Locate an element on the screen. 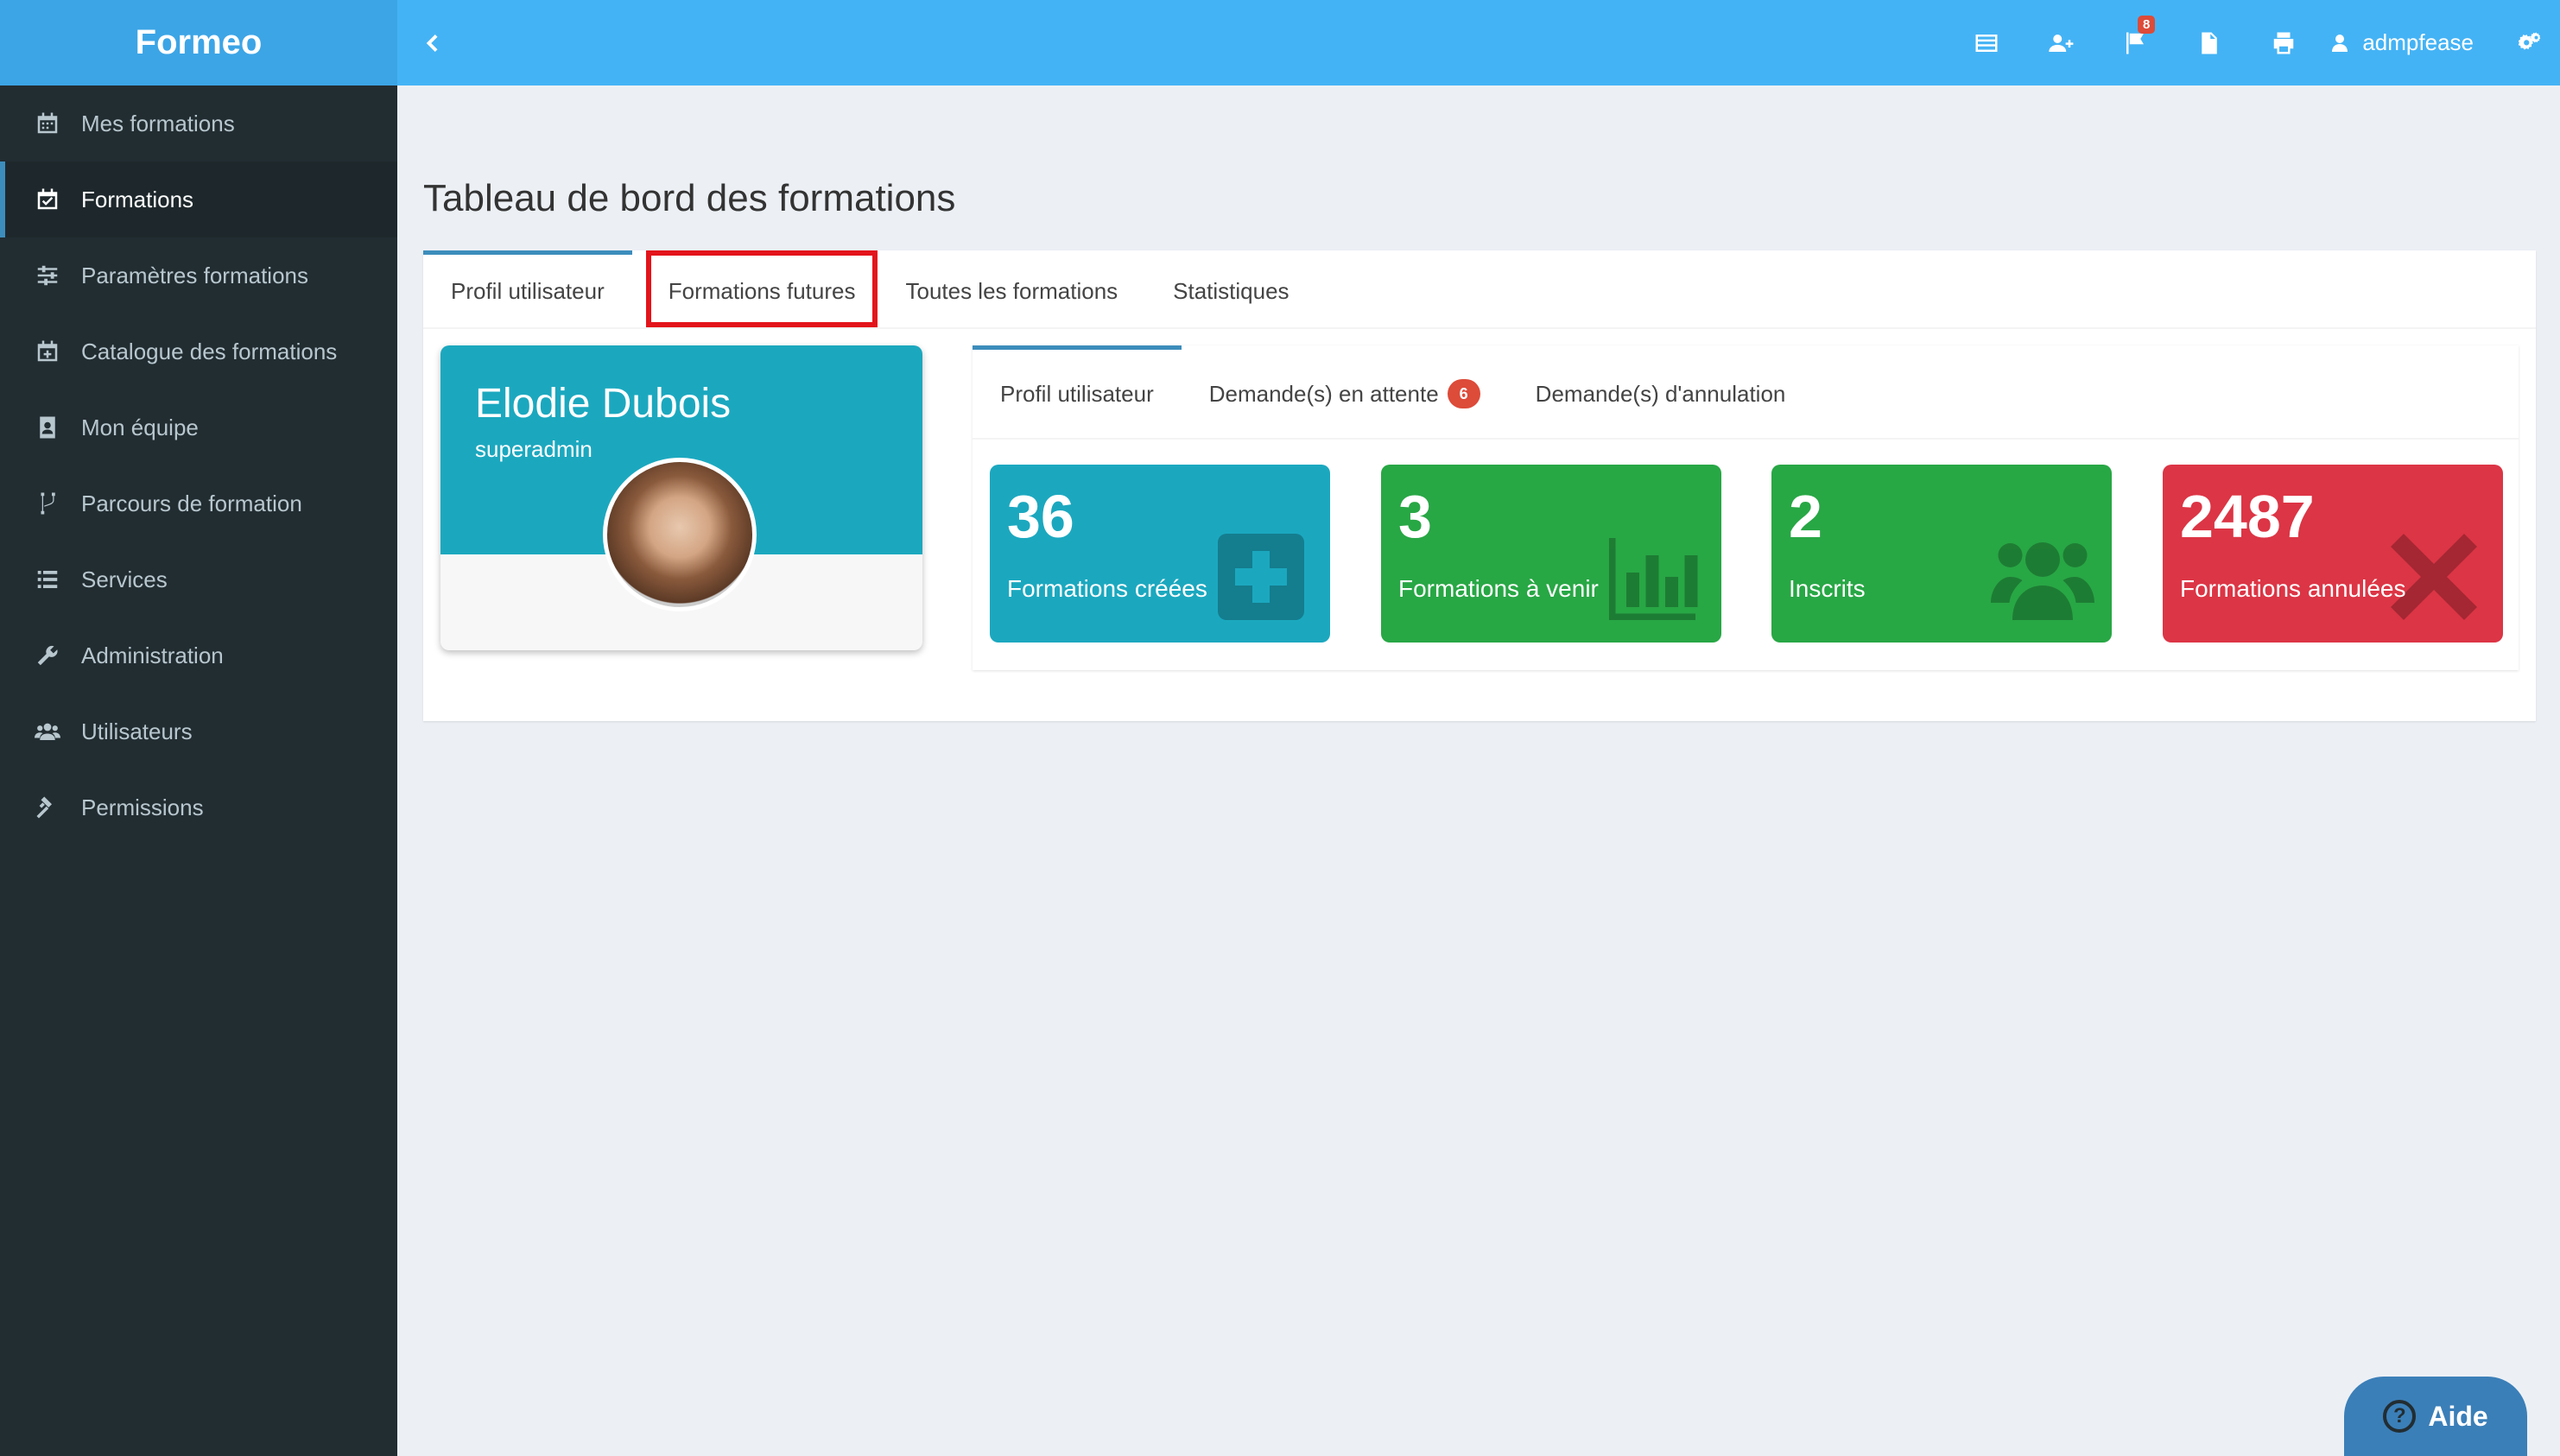 The width and height of the screenshot is (2560, 1456). sidebar-toggle-button is located at coordinates (431, 42).